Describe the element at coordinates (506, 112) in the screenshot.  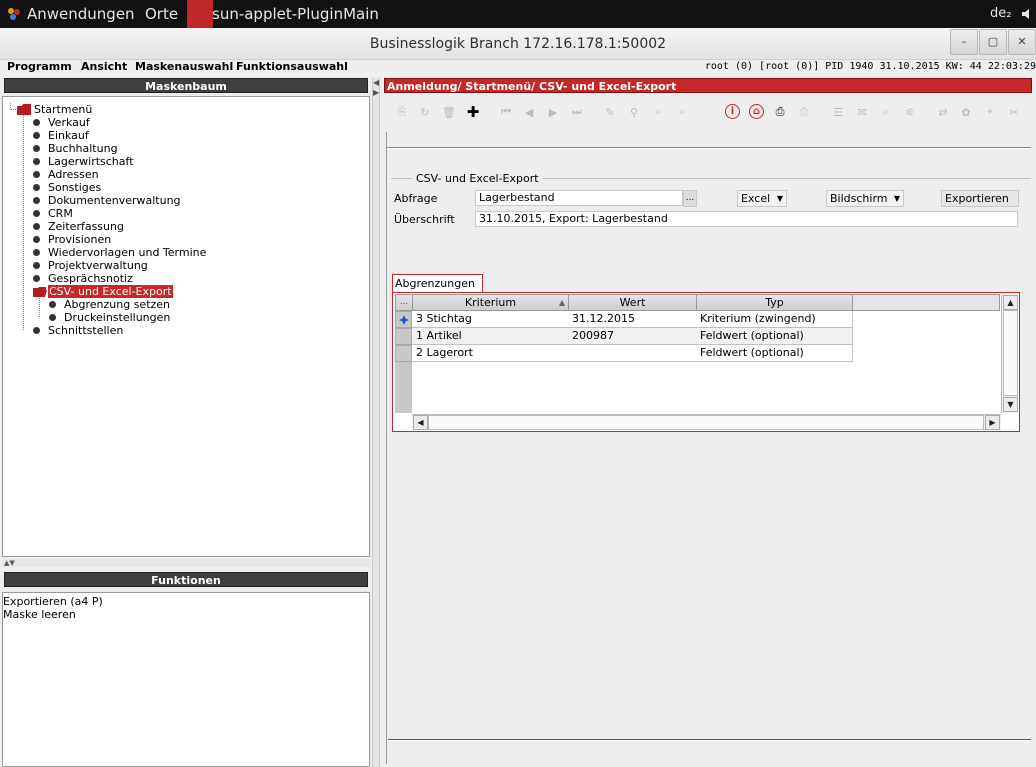
I see `first-record-icon: ⏮` at that location.